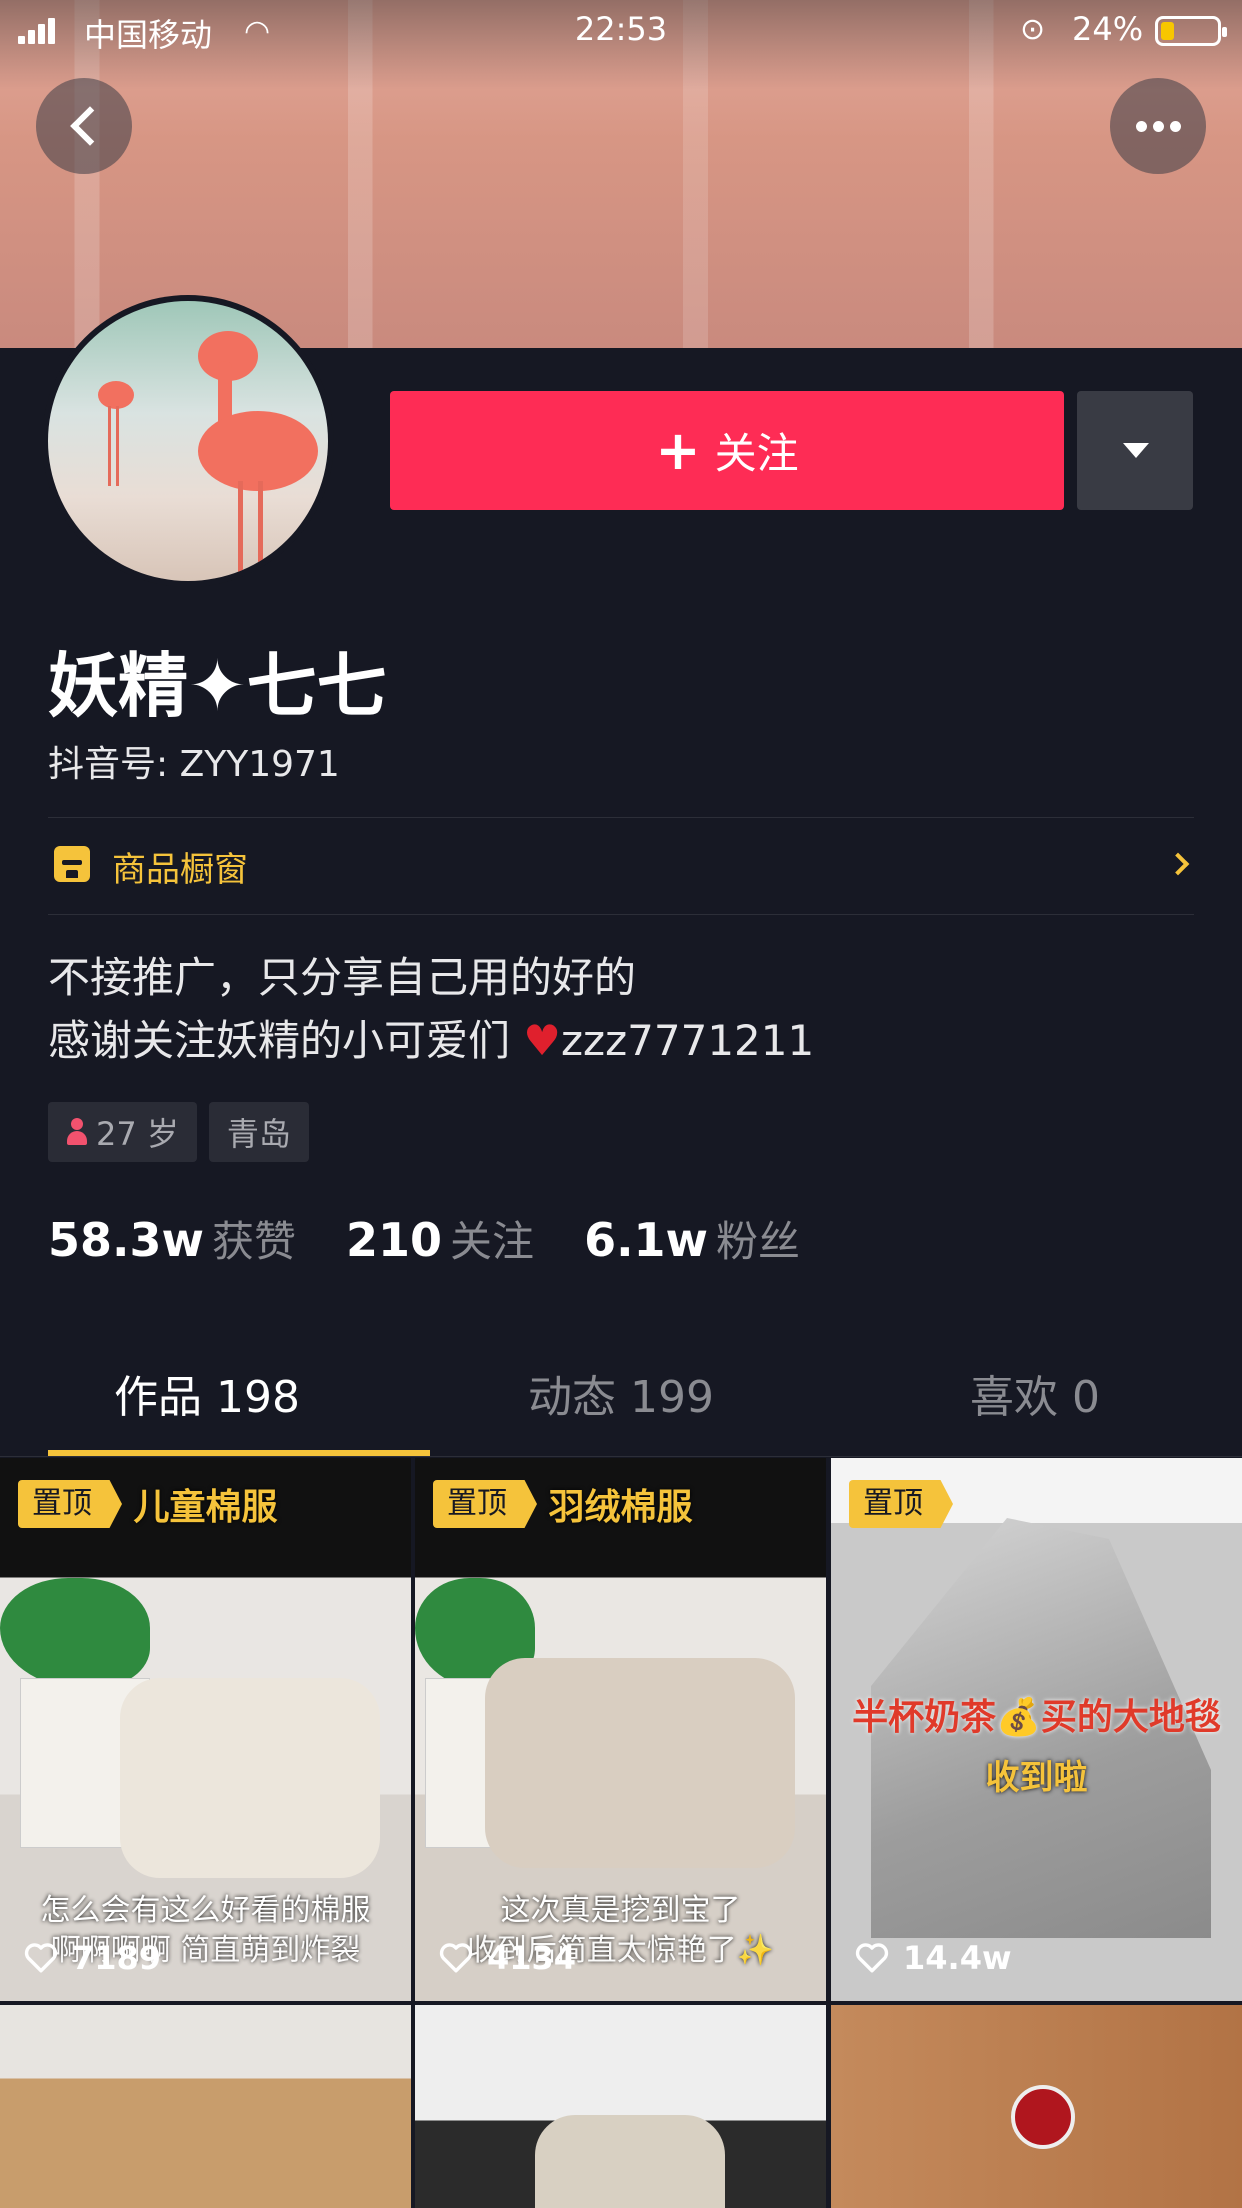 The image size is (1242, 2208). I want to click on tab-updates: 动态 199, so click(621, 1408).